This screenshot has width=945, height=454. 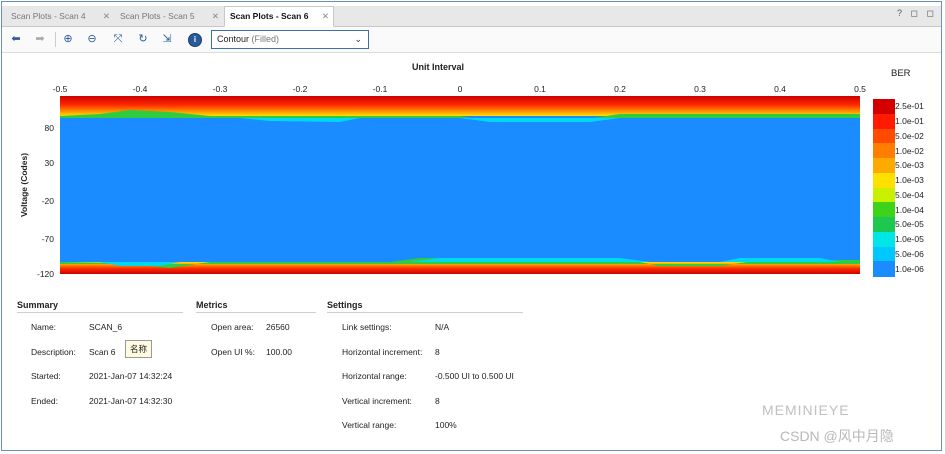 I want to click on y-tick-label: 30, so click(x=49, y=163).